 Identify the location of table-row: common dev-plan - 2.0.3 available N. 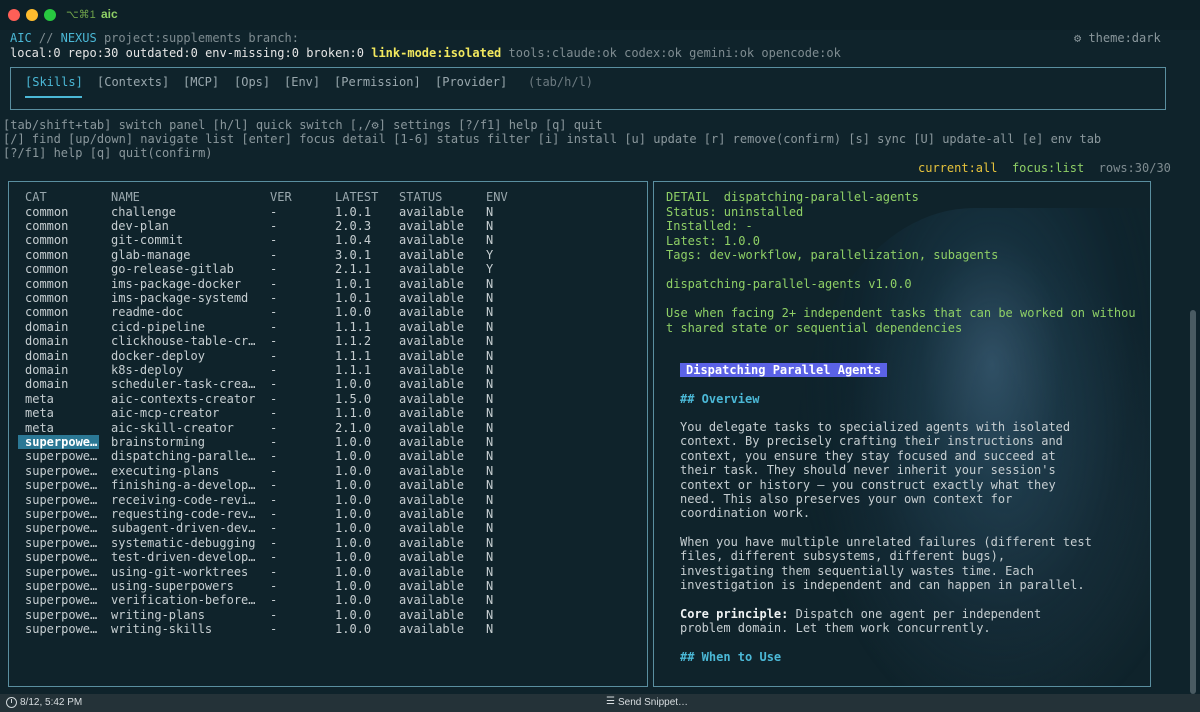
(328, 226).